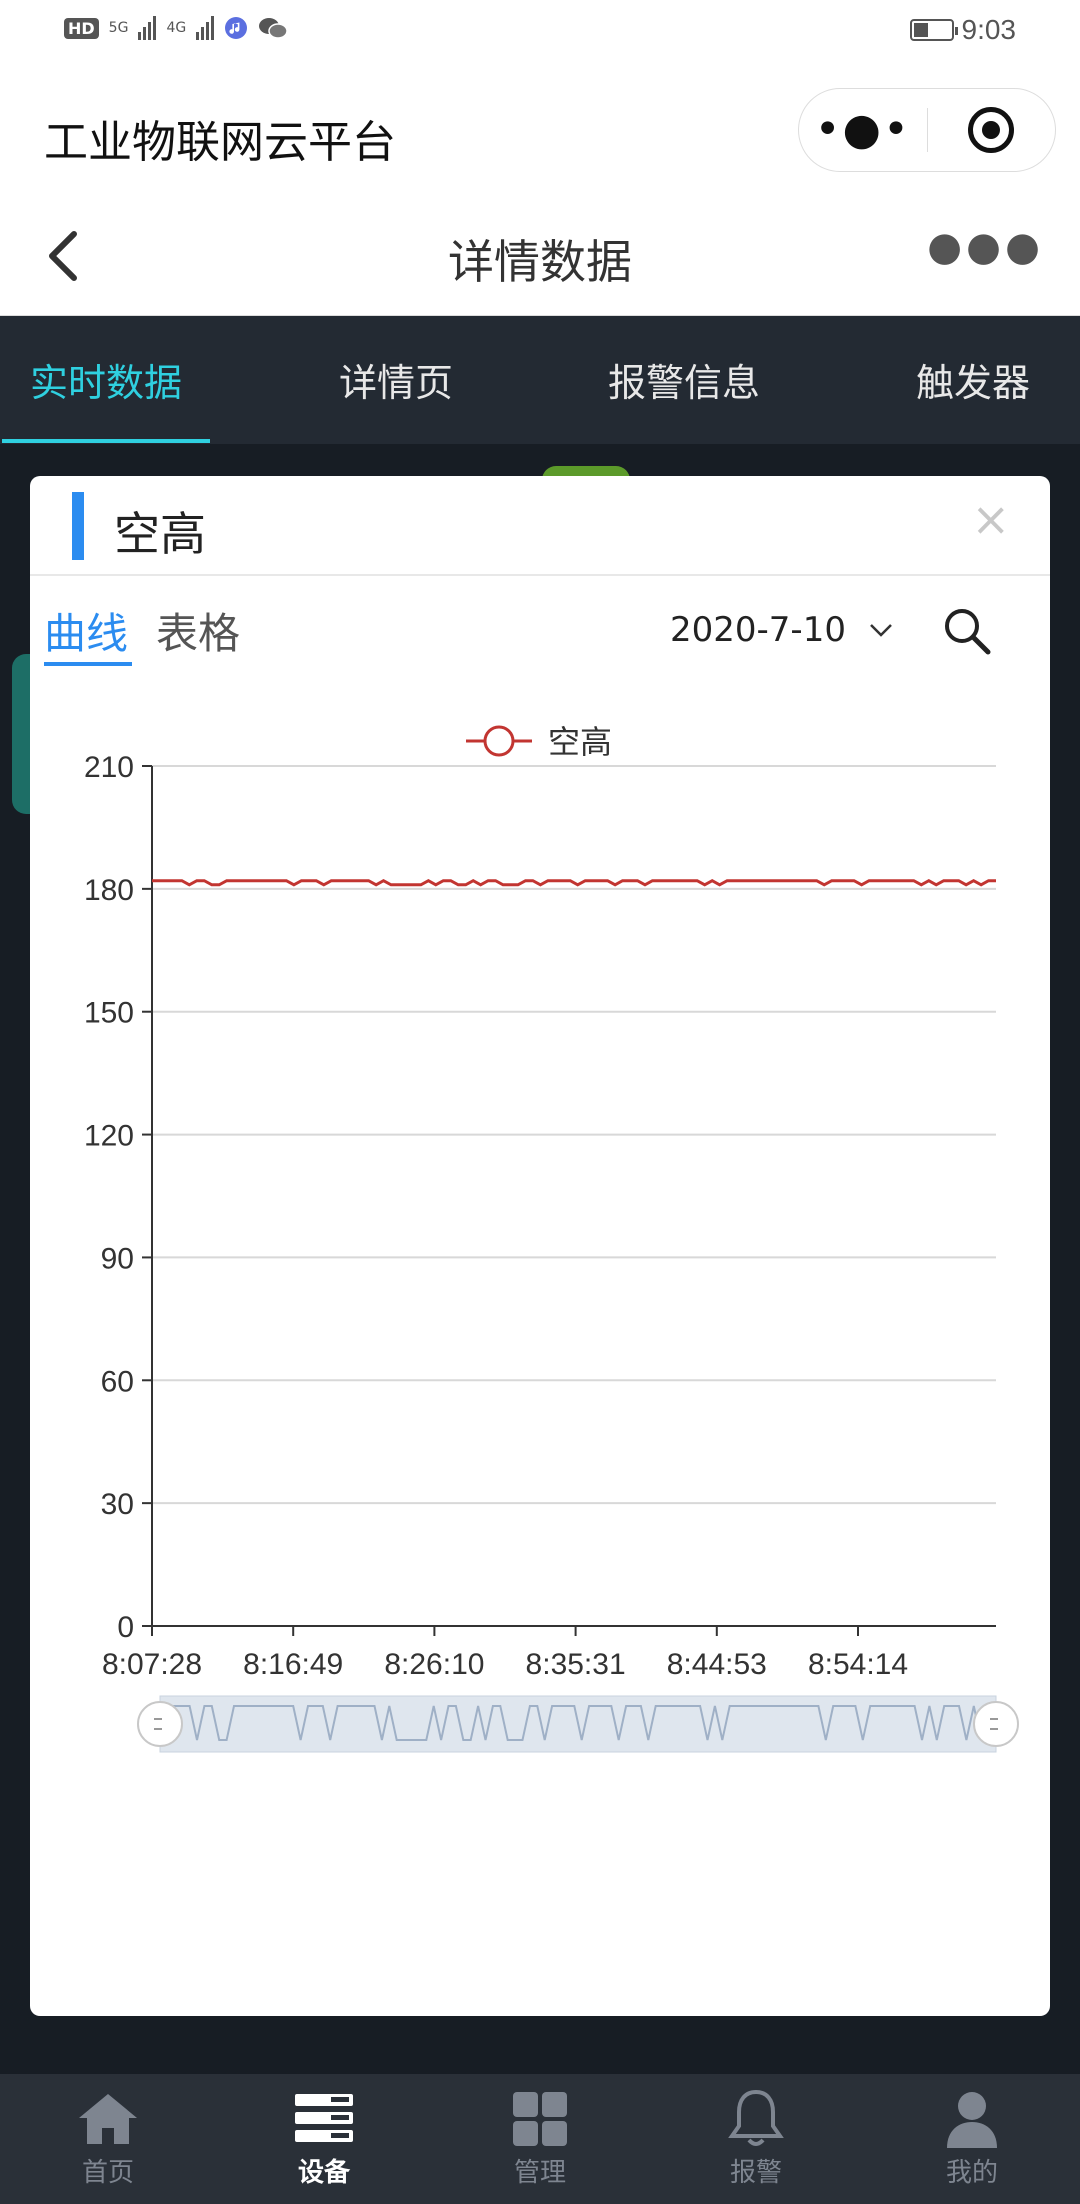 The height and width of the screenshot is (2204, 1080). Describe the element at coordinates (109, 1136) in the screenshot. I see `y-tick-label: 120` at that location.